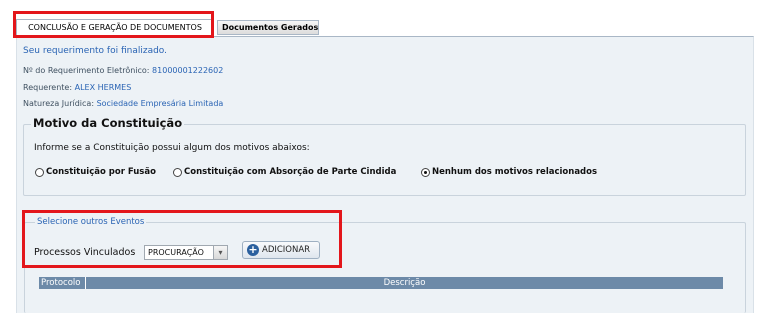 The height and width of the screenshot is (313, 768). I want to click on eventos-highlight-box, so click(182, 239).